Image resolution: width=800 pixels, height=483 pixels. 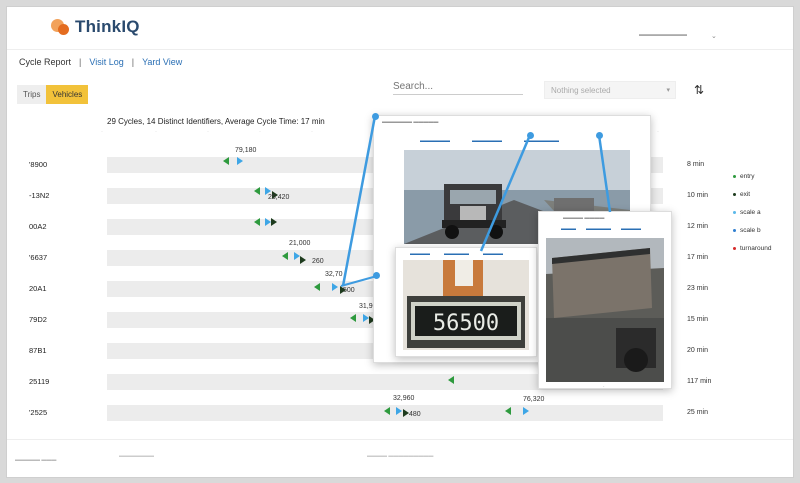 I want to click on footer-link: ▬▬▬▬ ▬▬▬▬▬▬▬▬▬, so click(x=400, y=456).